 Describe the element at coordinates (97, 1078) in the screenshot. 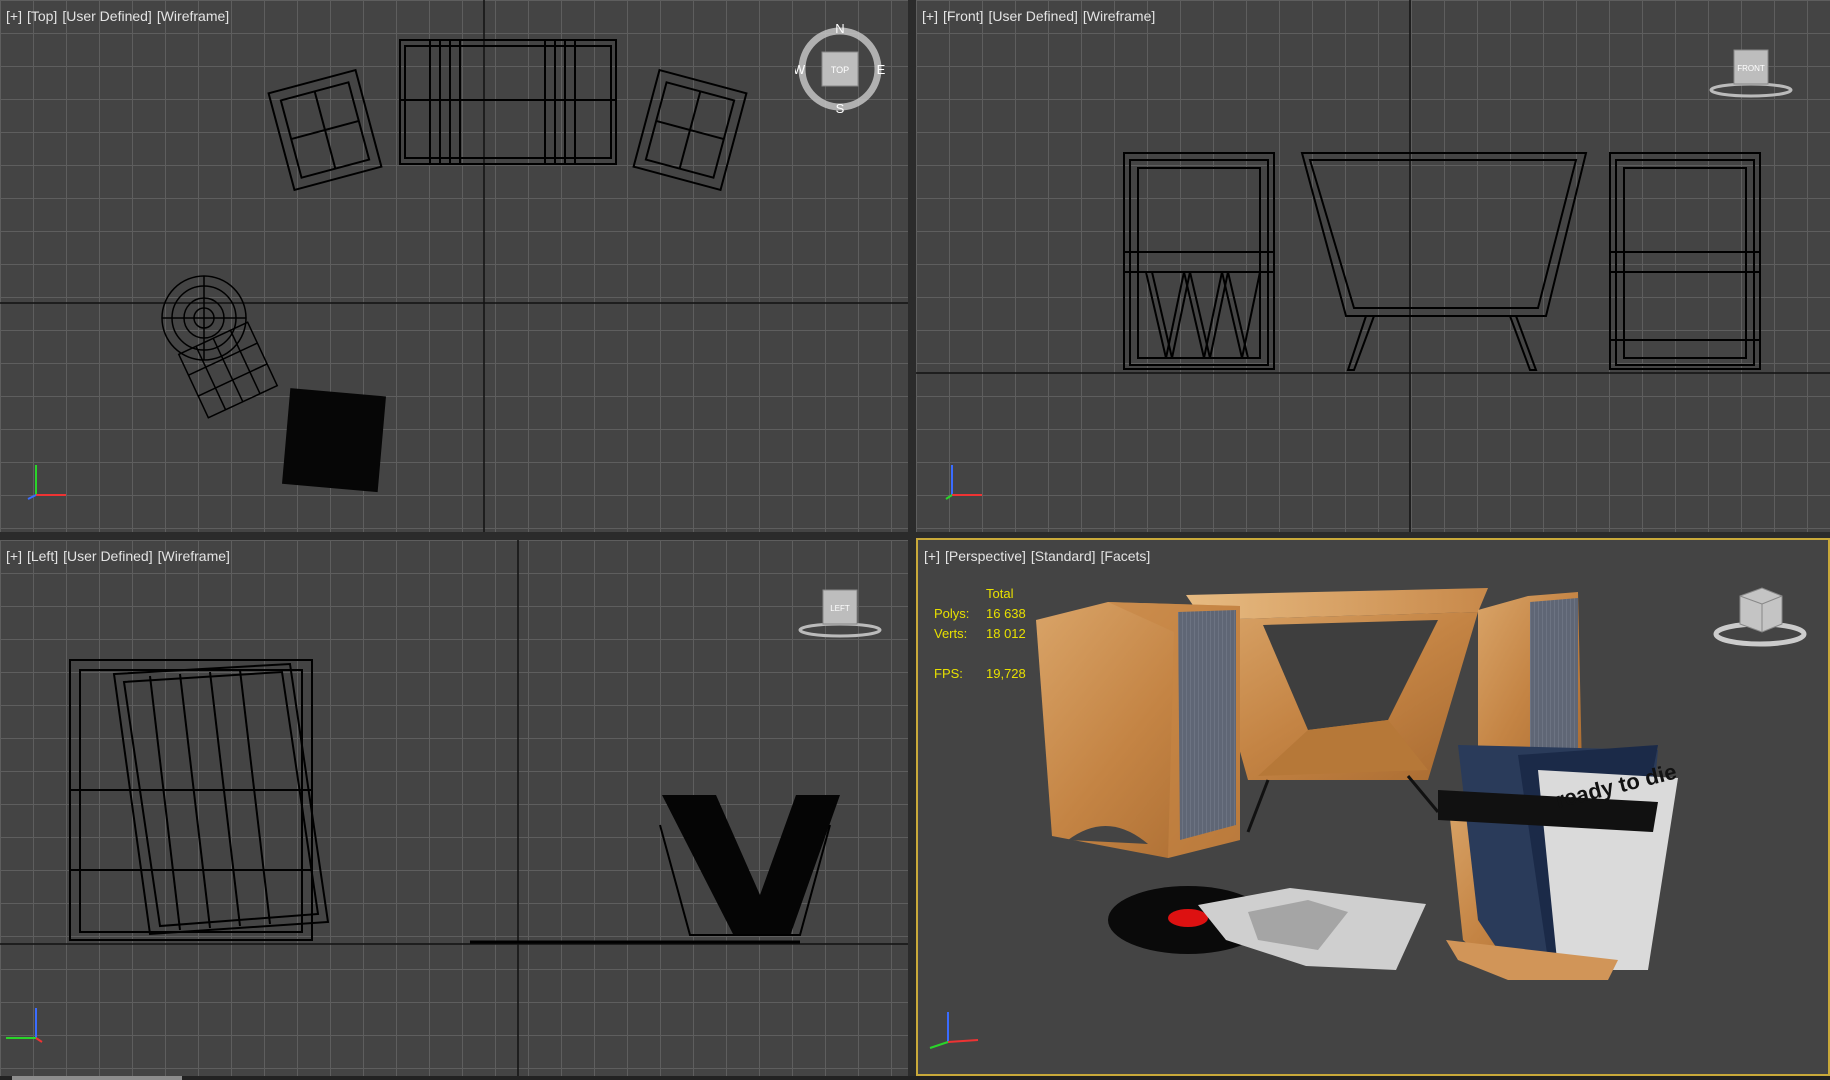

I see `scrollbar-thumb` at that location.